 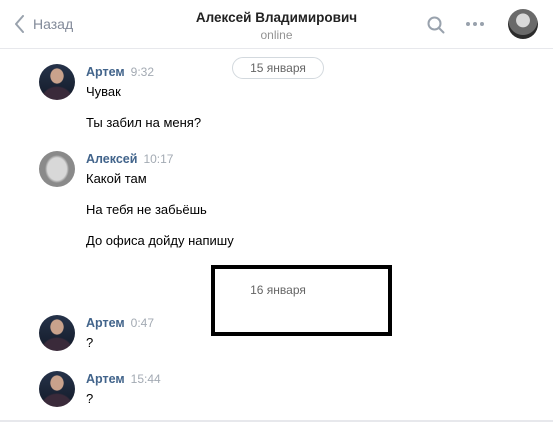 What do you see at coordinates (142, 72) in the screenshot?
I see `message-time: 9:32` at bounding box center [142, 72].